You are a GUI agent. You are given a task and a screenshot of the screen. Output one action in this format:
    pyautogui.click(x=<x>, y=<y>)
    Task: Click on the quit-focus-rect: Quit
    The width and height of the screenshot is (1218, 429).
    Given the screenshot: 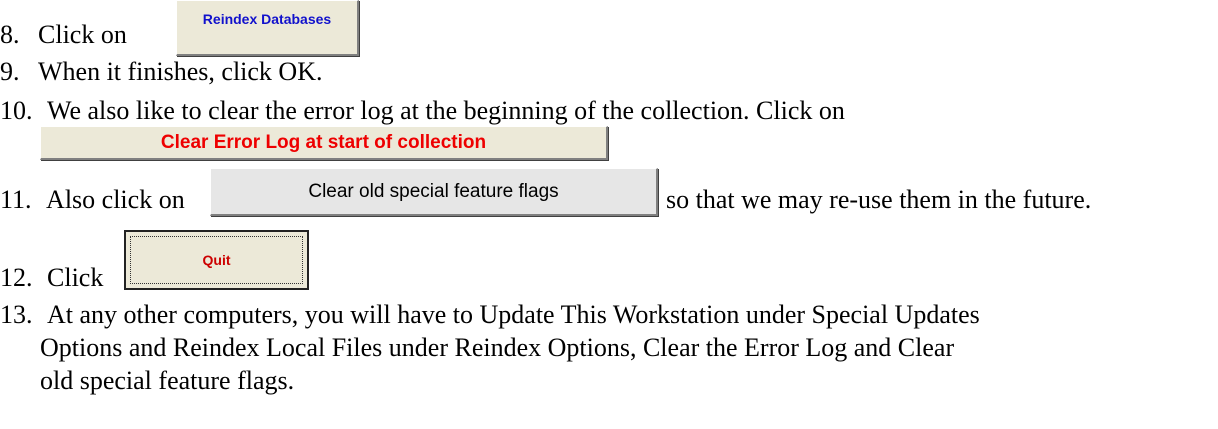 What is the action you would take?
    pyautogui.click(x=216, y=260)
    